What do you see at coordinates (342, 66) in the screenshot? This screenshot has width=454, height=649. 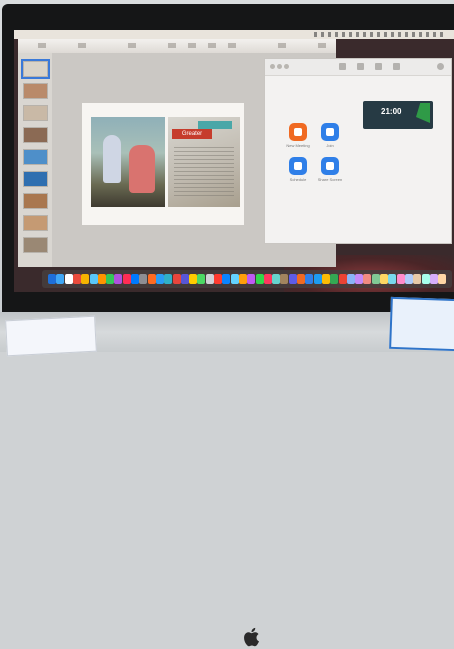 I see `home-tab-icon` at bounding box center [342, 66].